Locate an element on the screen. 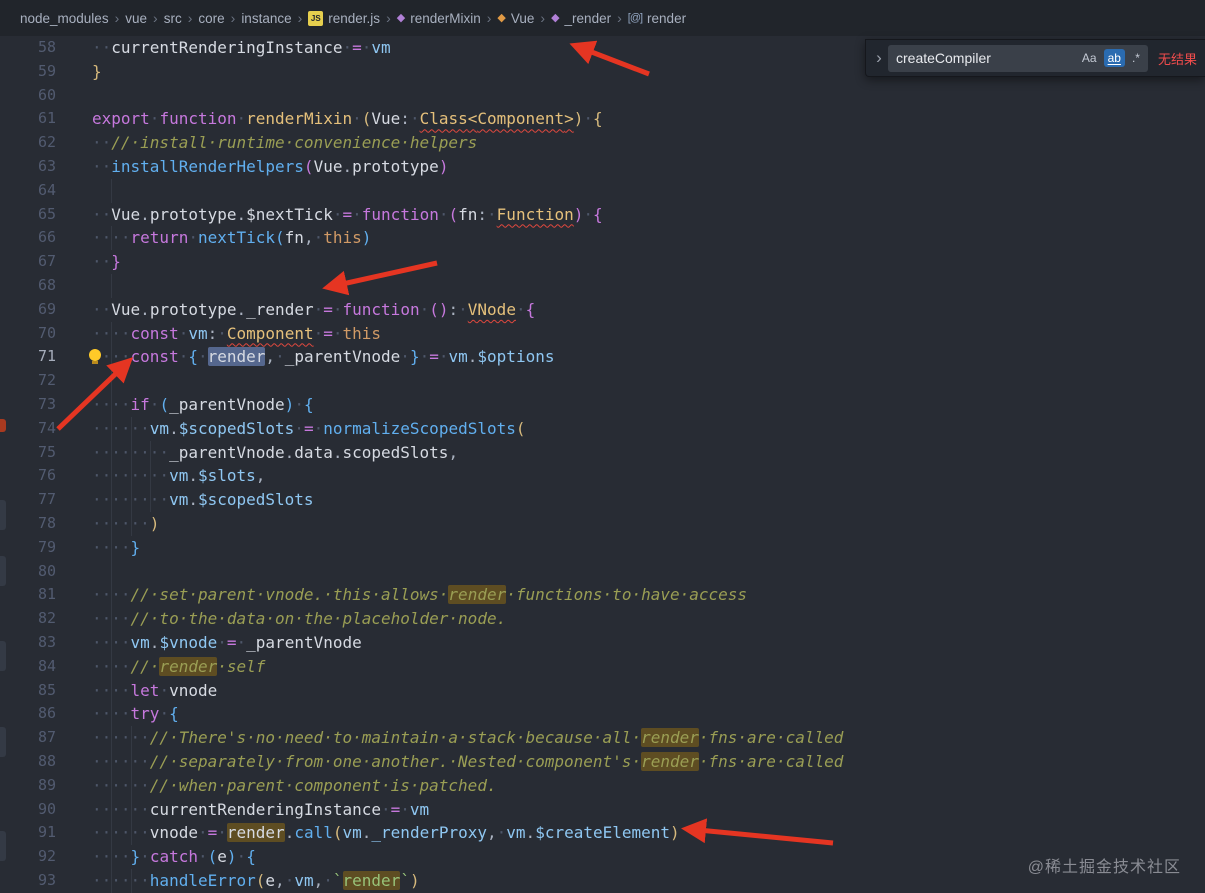 Image resolution: width=1205 pixels, height=893 pixels. breadcrumb-item-instance: instance is located at coordinates (266, 18).